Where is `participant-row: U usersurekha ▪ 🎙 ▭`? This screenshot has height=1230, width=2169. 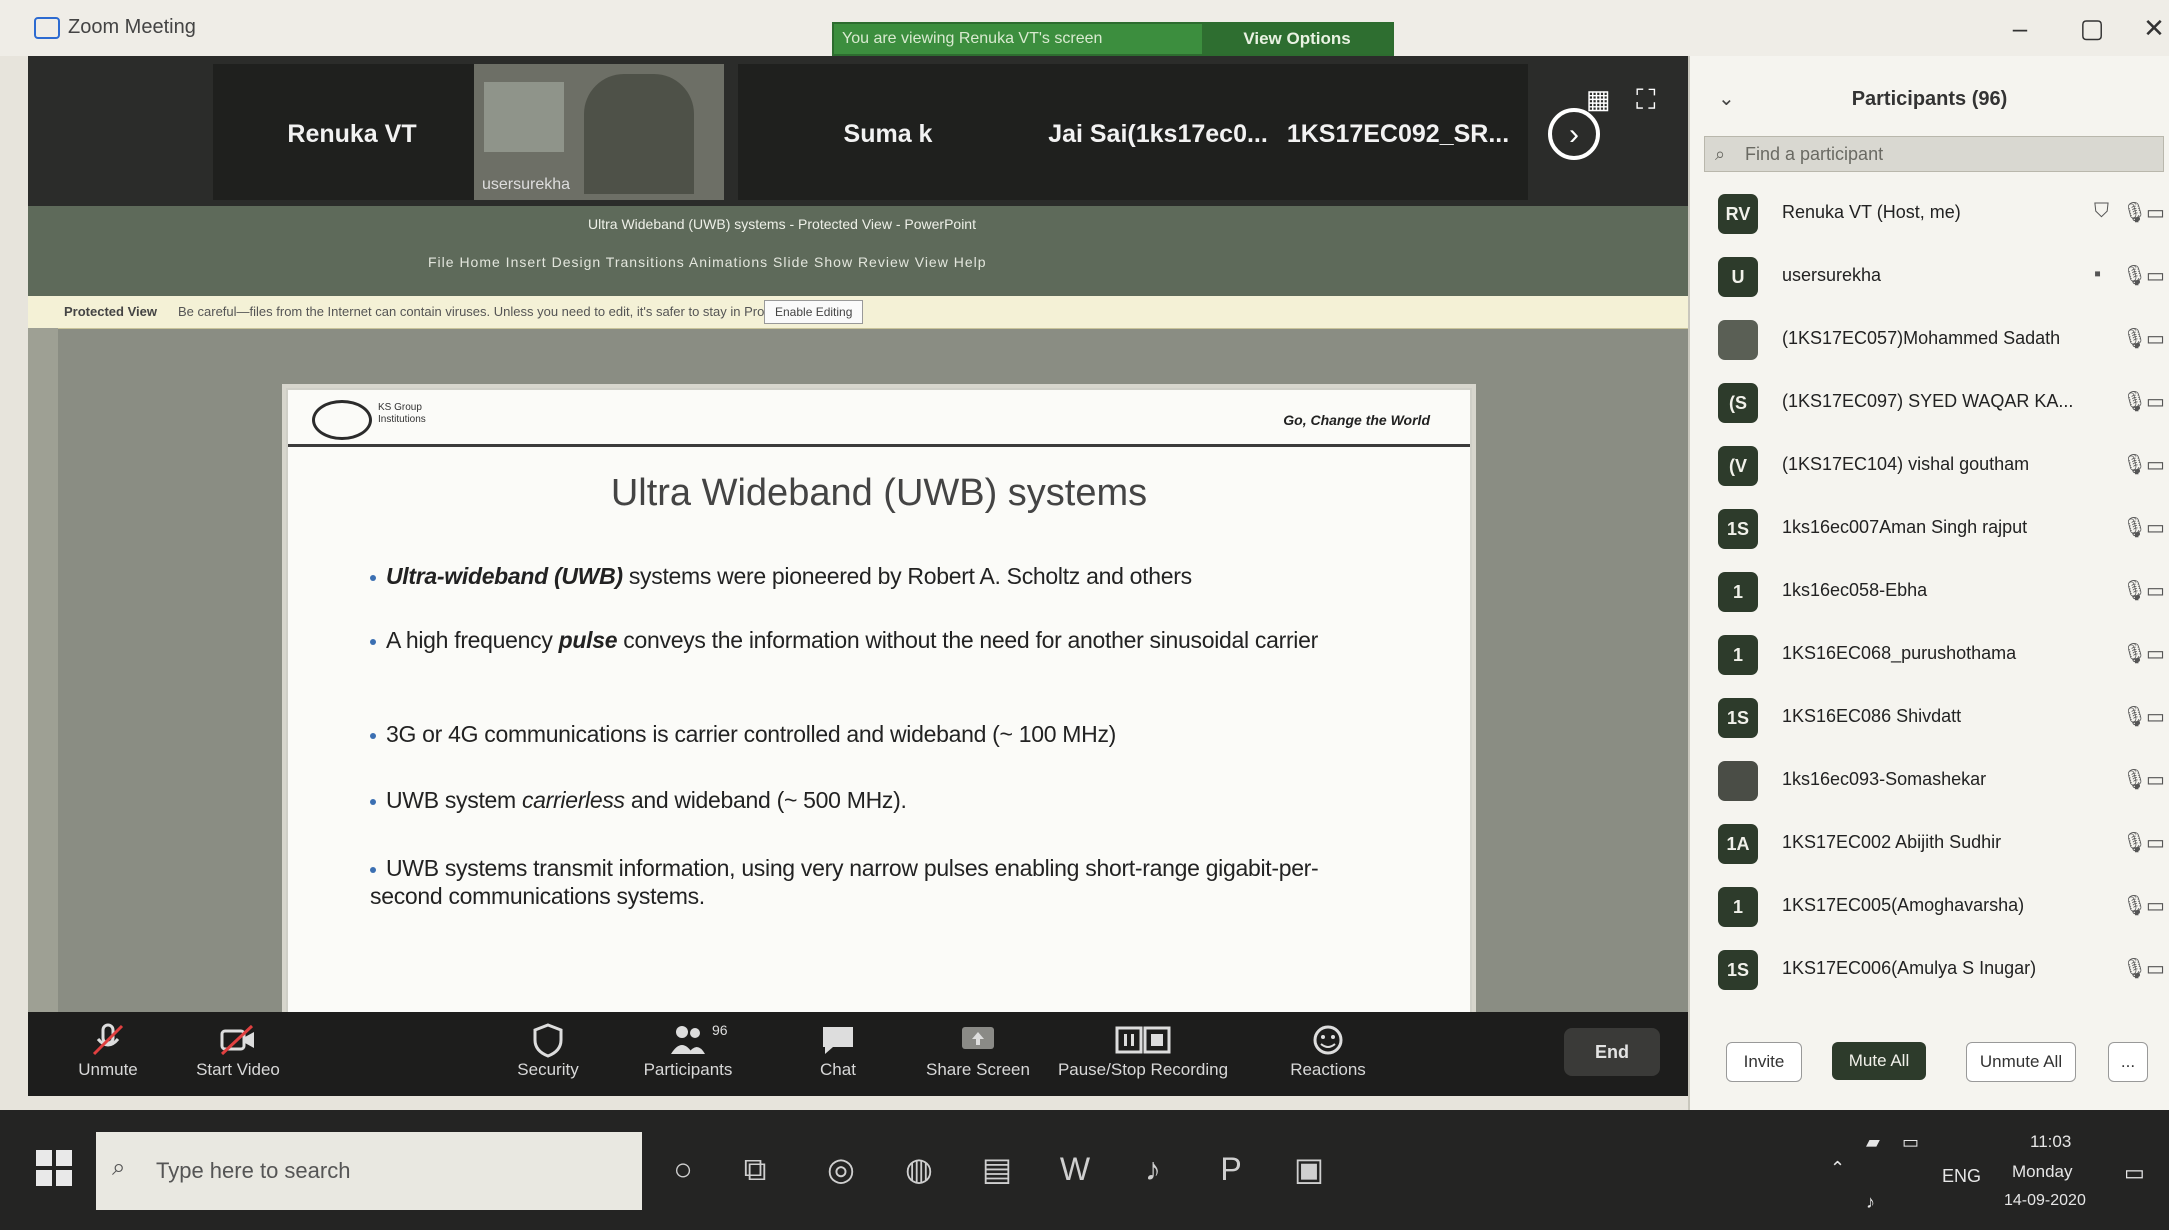 participant-row: U usersurekha ▪ 🎙 ▭ is located at coordinates (1929, 276).